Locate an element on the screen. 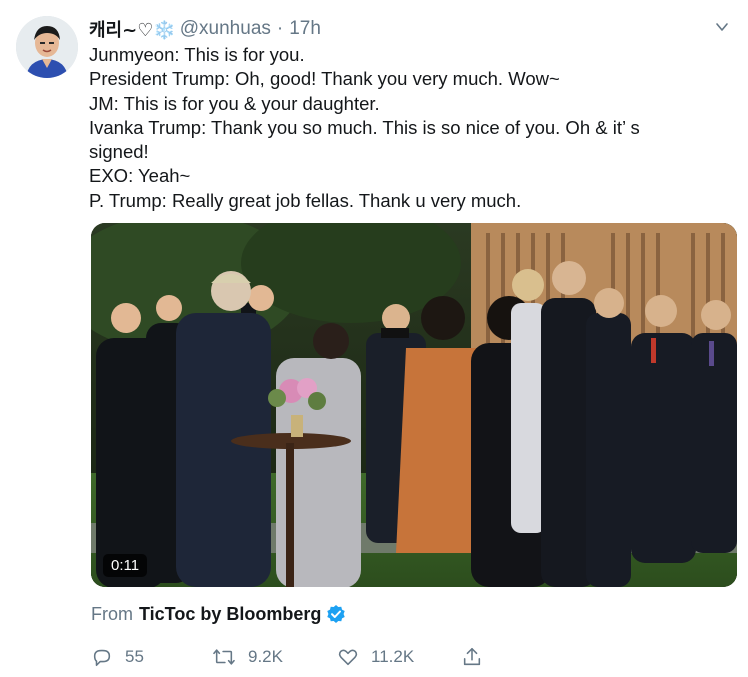 Image resolution: width=748 pixels, height=677 pixels. like-button: 11.2K is located at coordinates (375, 657).